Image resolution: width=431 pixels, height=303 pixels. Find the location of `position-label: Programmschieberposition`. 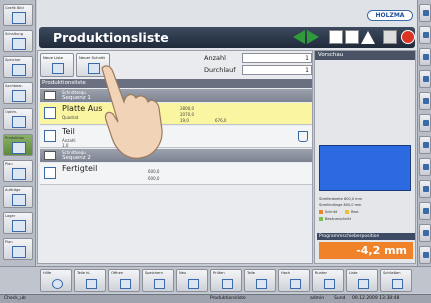

position-label: Programmschieberposition is located at coordinates (366, 236).